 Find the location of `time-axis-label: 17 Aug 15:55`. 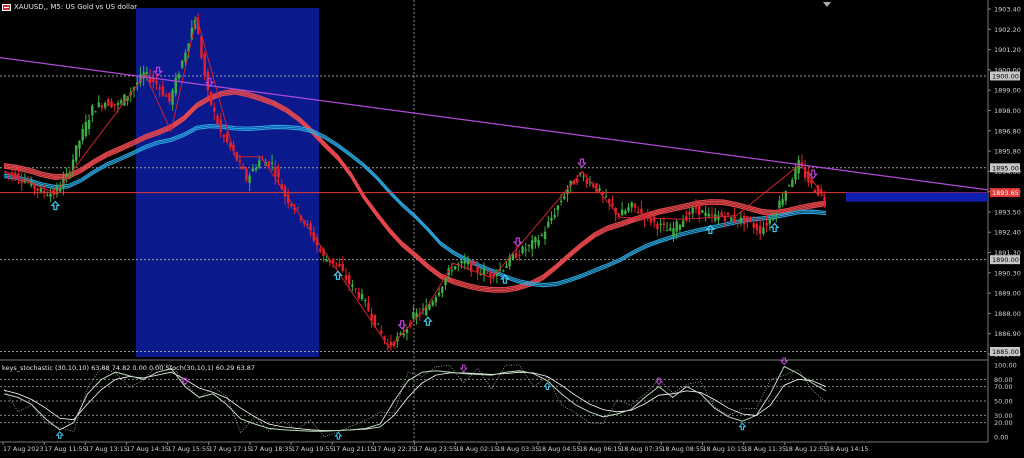

time-axis-label: 17 Aug 15:55 is located at coordinates (189, 449).